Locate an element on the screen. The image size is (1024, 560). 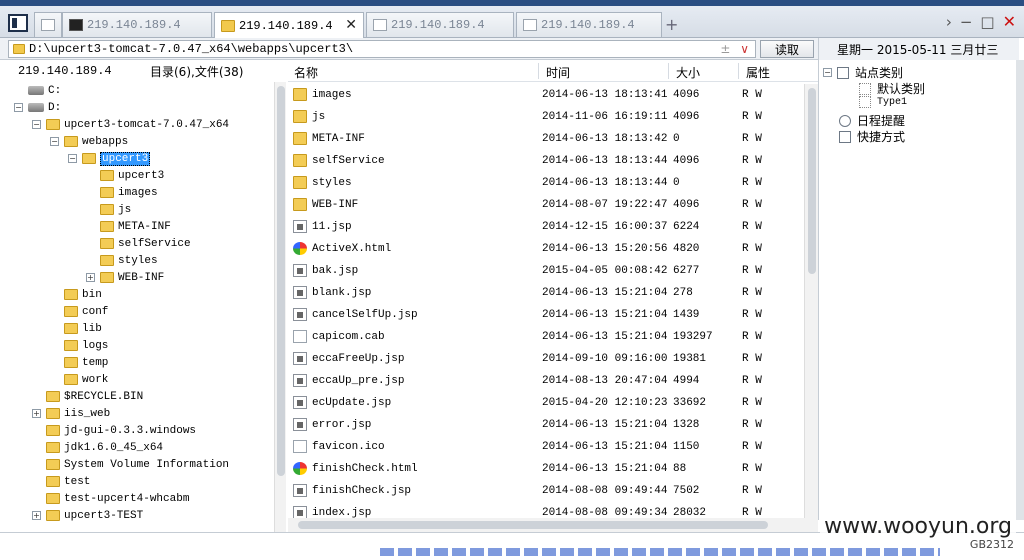
column-size: 大小 is located at coordinates (688, 72).